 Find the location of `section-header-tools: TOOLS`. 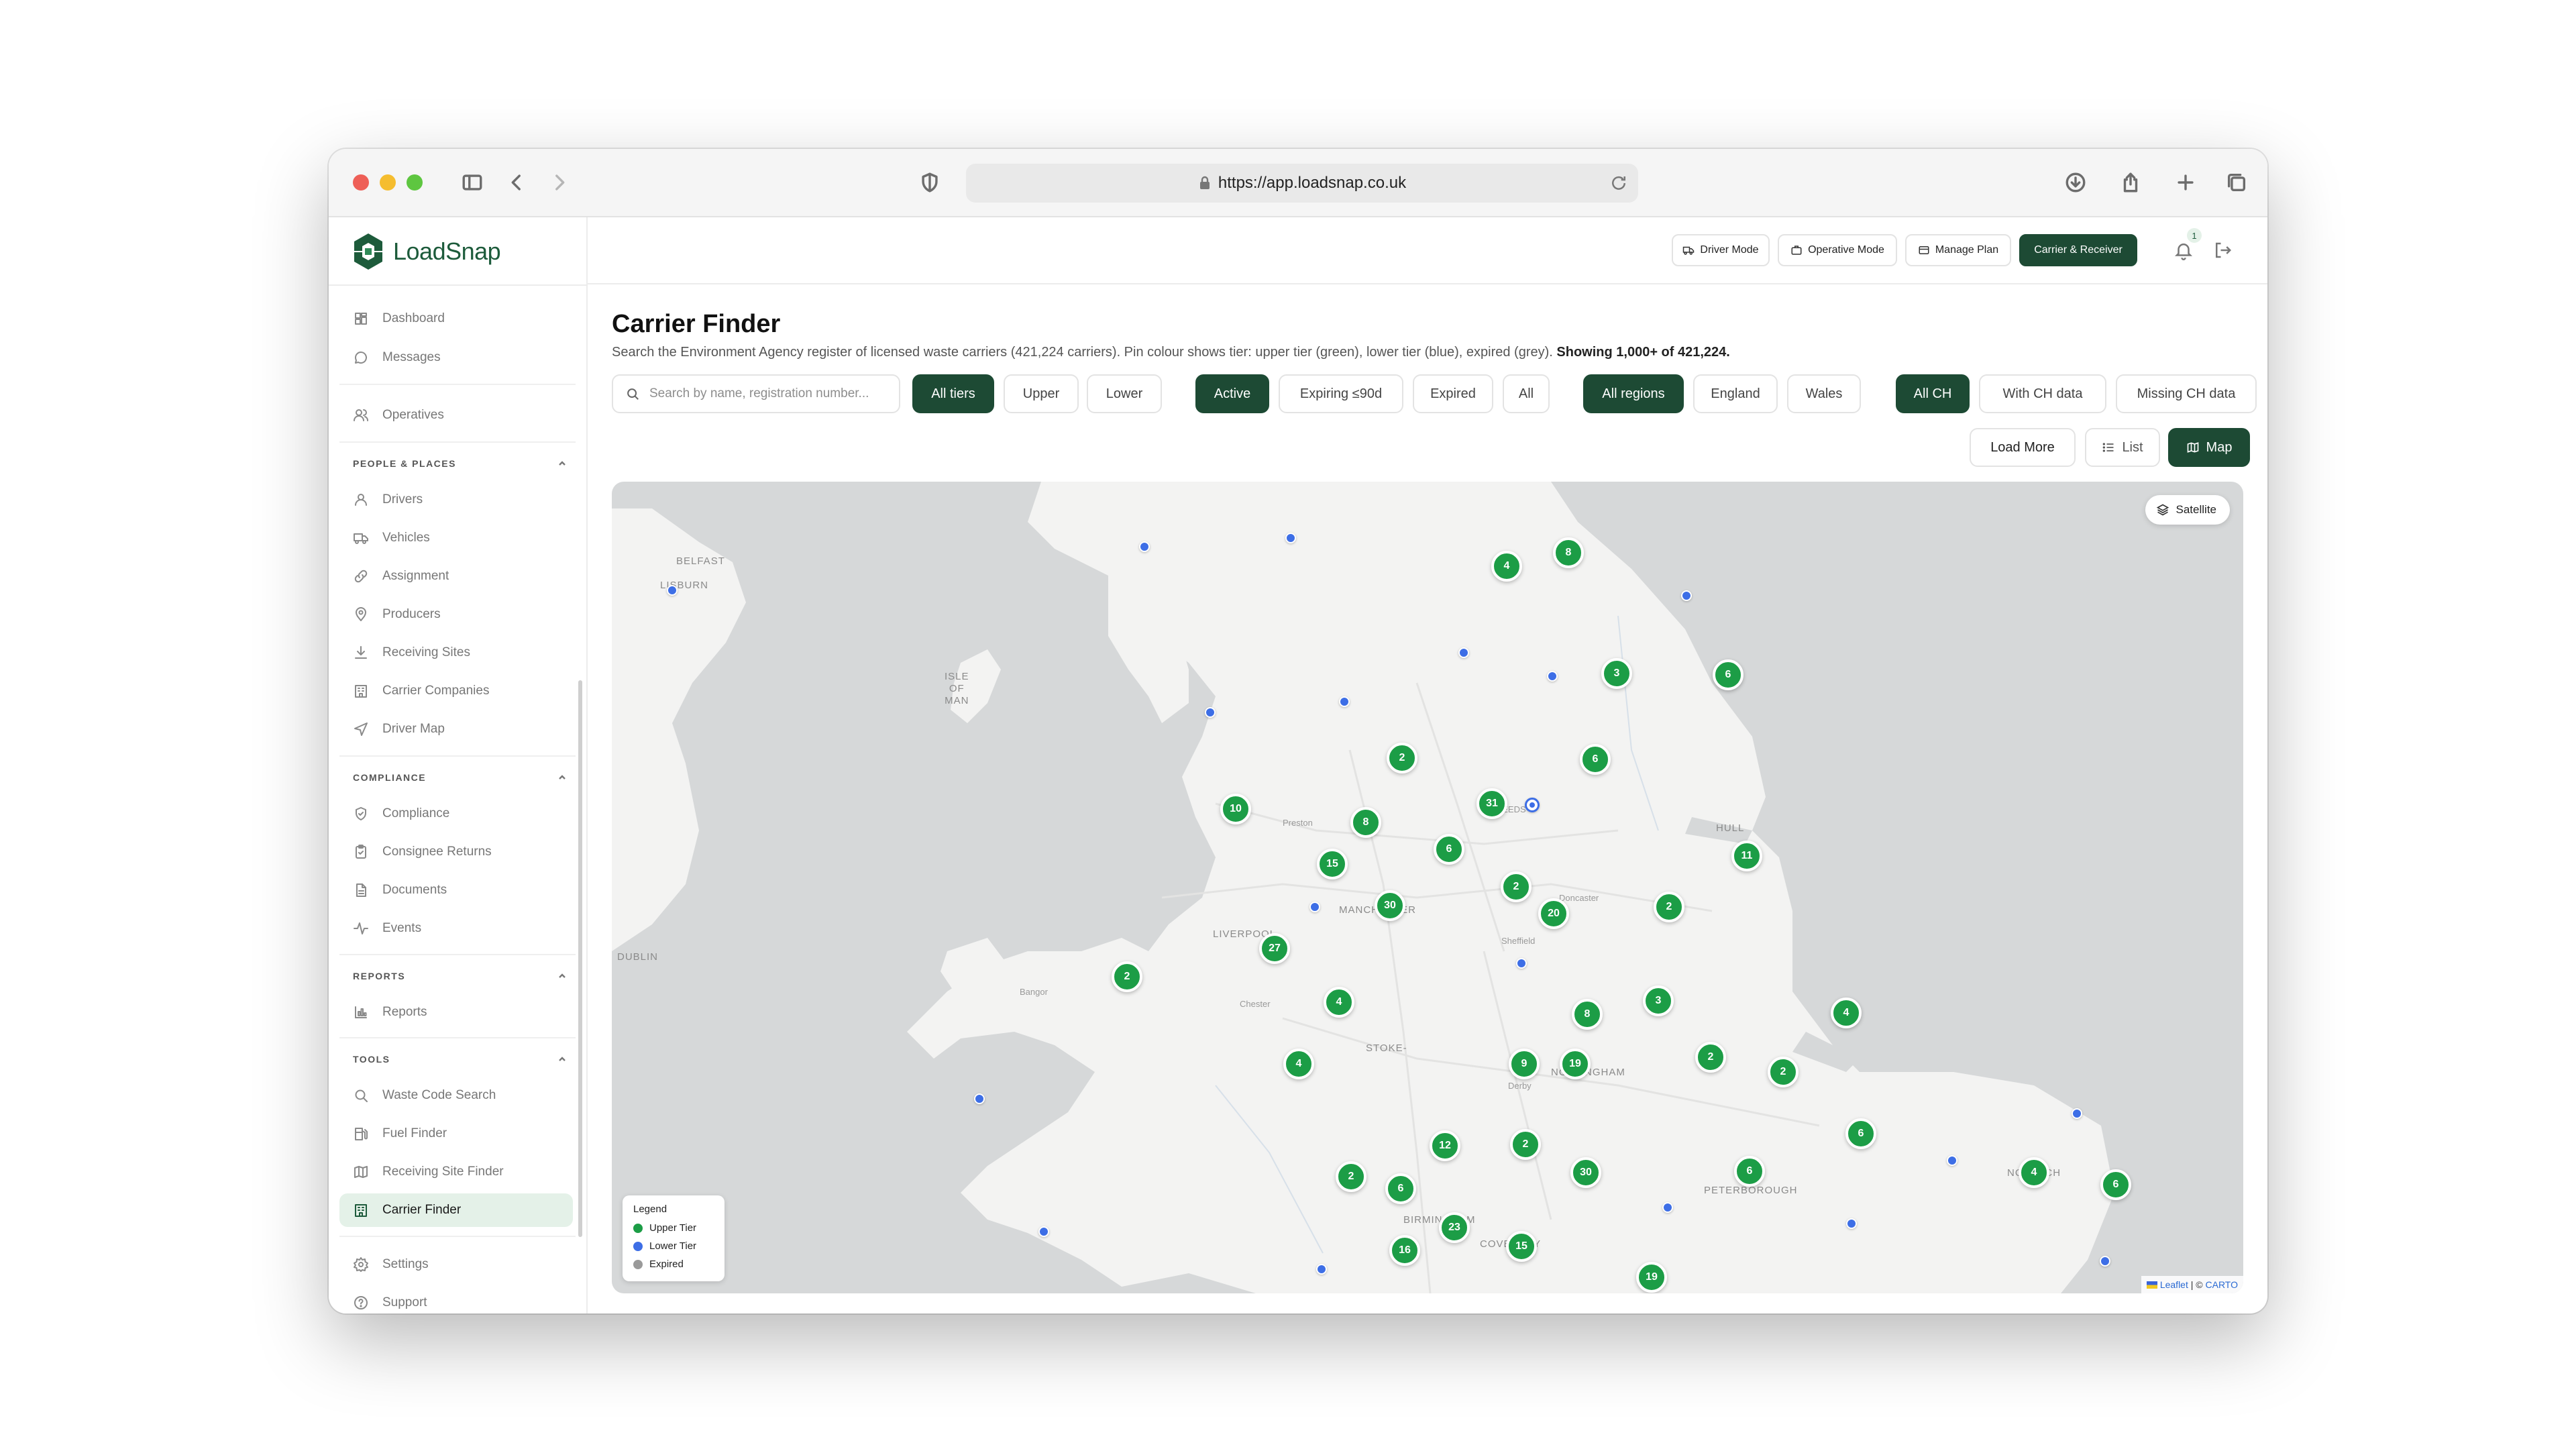

section-header-tools: TOOLS is located at coordinates (460, 1059).